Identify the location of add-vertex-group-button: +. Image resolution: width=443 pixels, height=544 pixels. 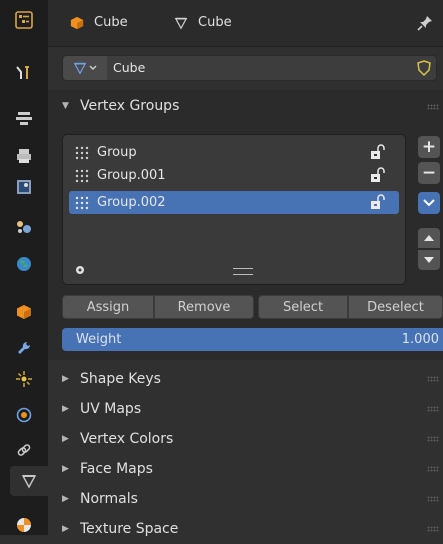
(429, 147).